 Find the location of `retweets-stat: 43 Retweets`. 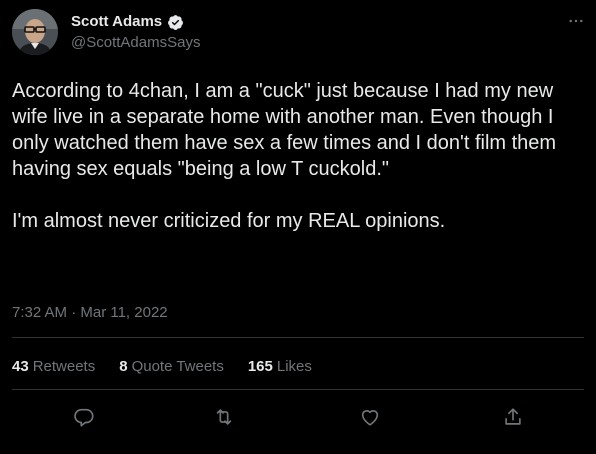

retweets-stat: 43 Retweets is located at coordinates (53, 367).